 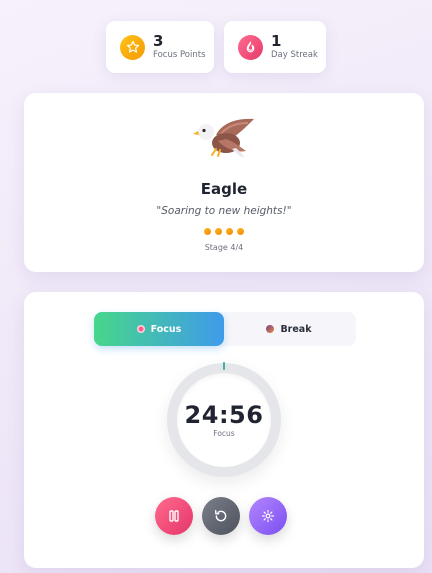 I want to click on mode-toggle: Focus Break, so click(x=225, y=329).